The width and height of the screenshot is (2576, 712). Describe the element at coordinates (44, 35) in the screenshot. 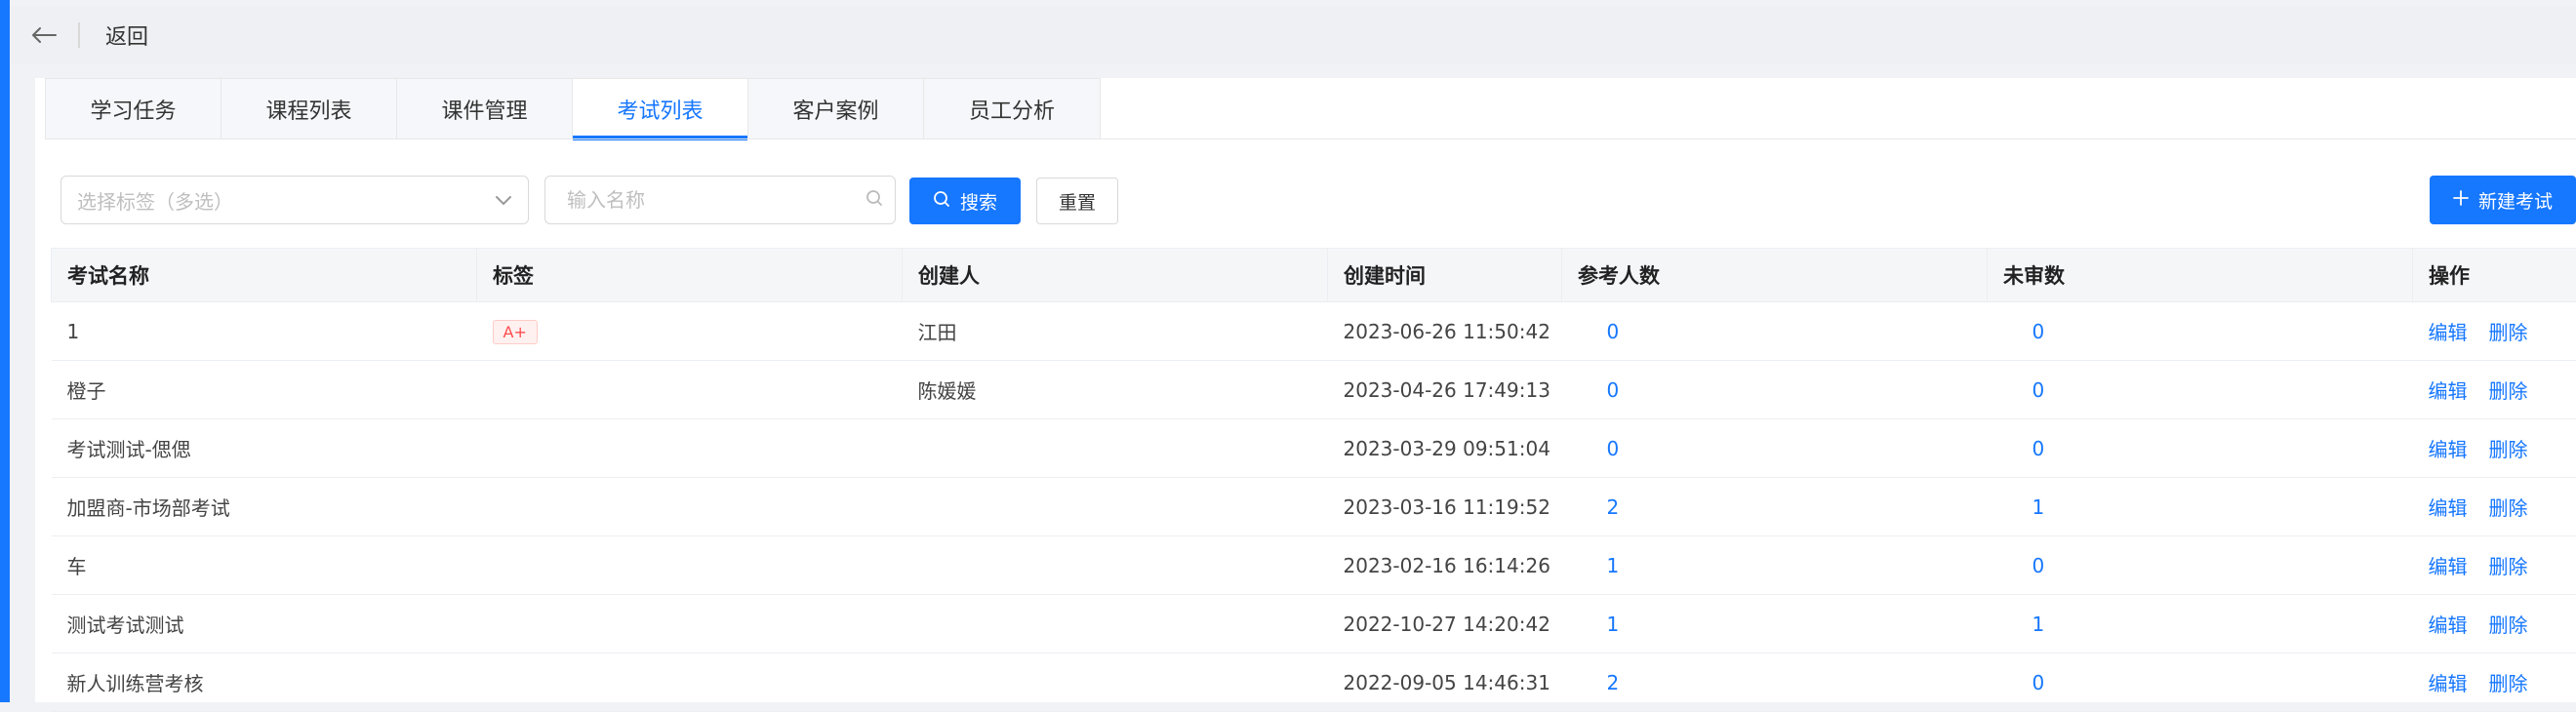

I see `back-arrow-icon` at that location.